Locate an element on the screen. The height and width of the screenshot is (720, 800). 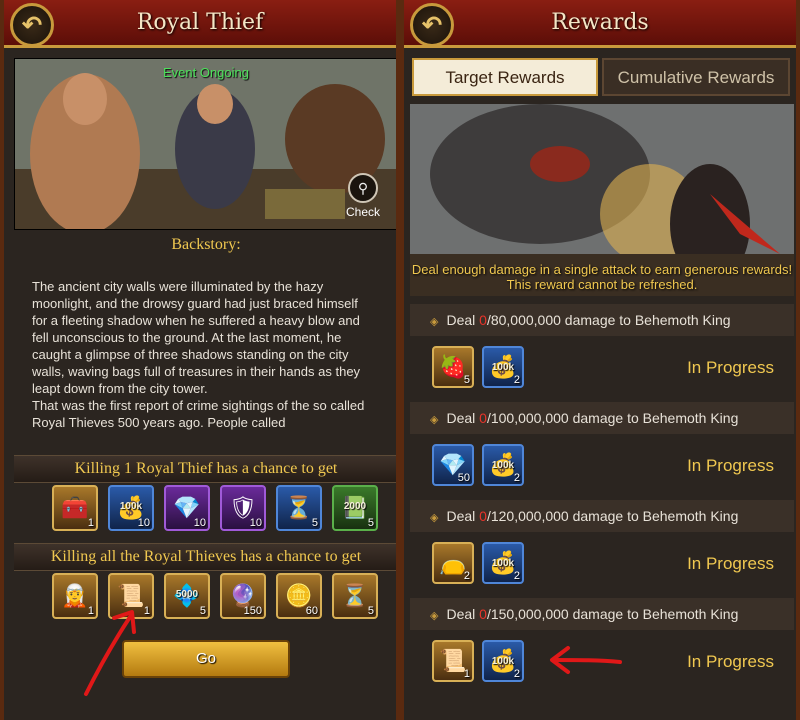
item-count: 60 is located at coordinates (311, 611).